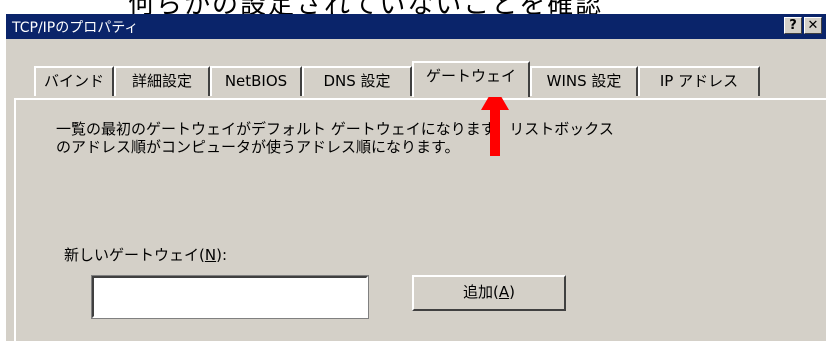 This screenshot has width=826, height=341. Describe the element at coordinates (258, 147) in the screenshot. I see `description-line-2: のアドレス順がコンピュータが使うアドレス順になります。` at that location.